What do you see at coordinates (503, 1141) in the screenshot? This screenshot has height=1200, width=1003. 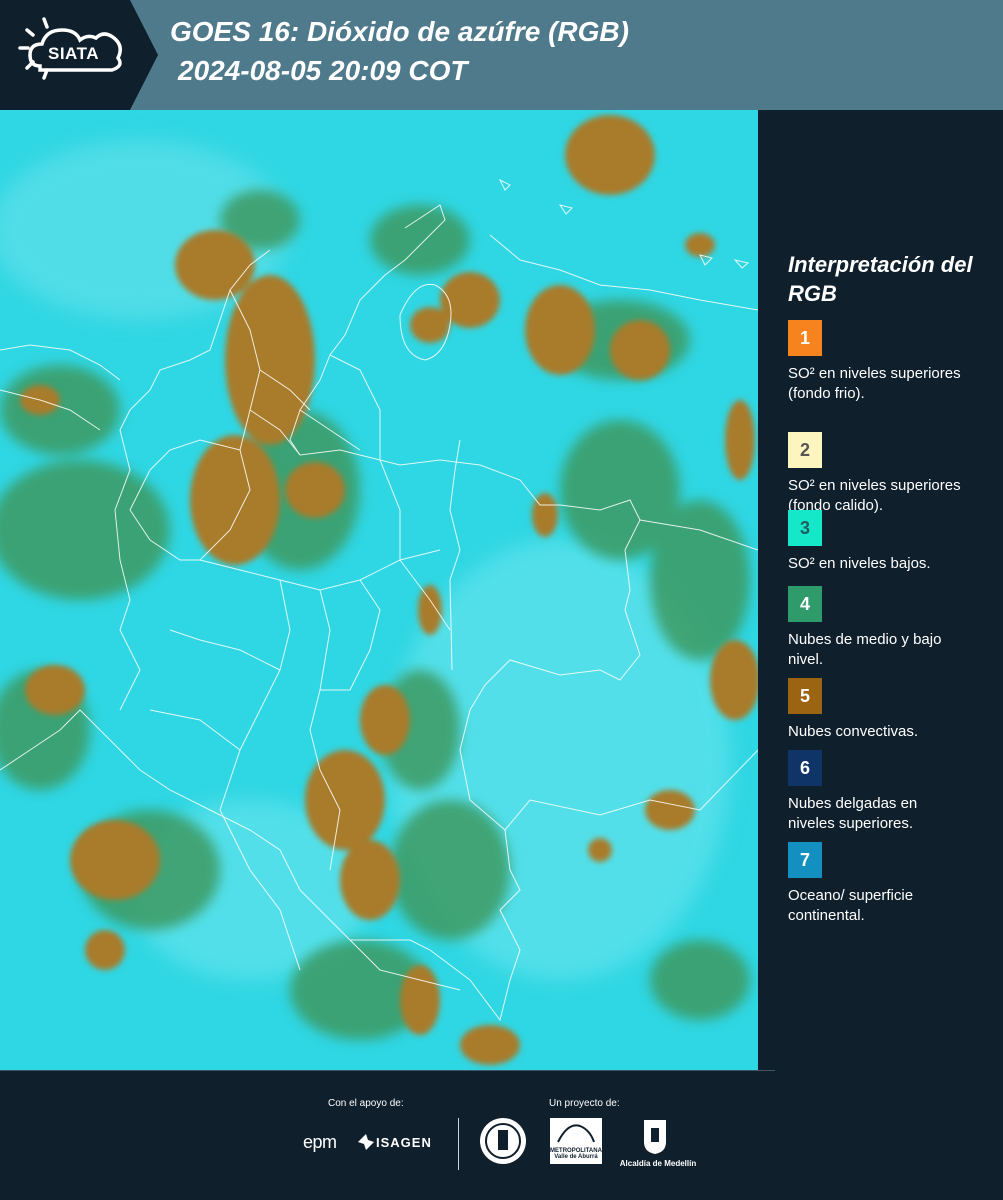 I see `medellin-seal-icon` at bounding box center [503, 1141].